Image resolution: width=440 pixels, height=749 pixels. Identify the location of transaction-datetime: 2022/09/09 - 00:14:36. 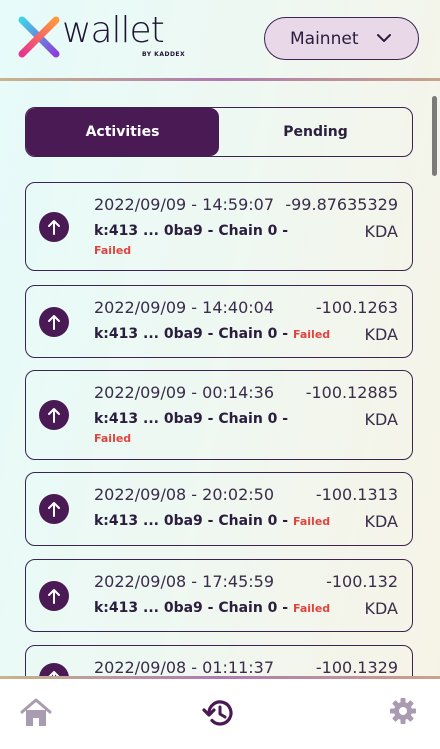
(184, 392).